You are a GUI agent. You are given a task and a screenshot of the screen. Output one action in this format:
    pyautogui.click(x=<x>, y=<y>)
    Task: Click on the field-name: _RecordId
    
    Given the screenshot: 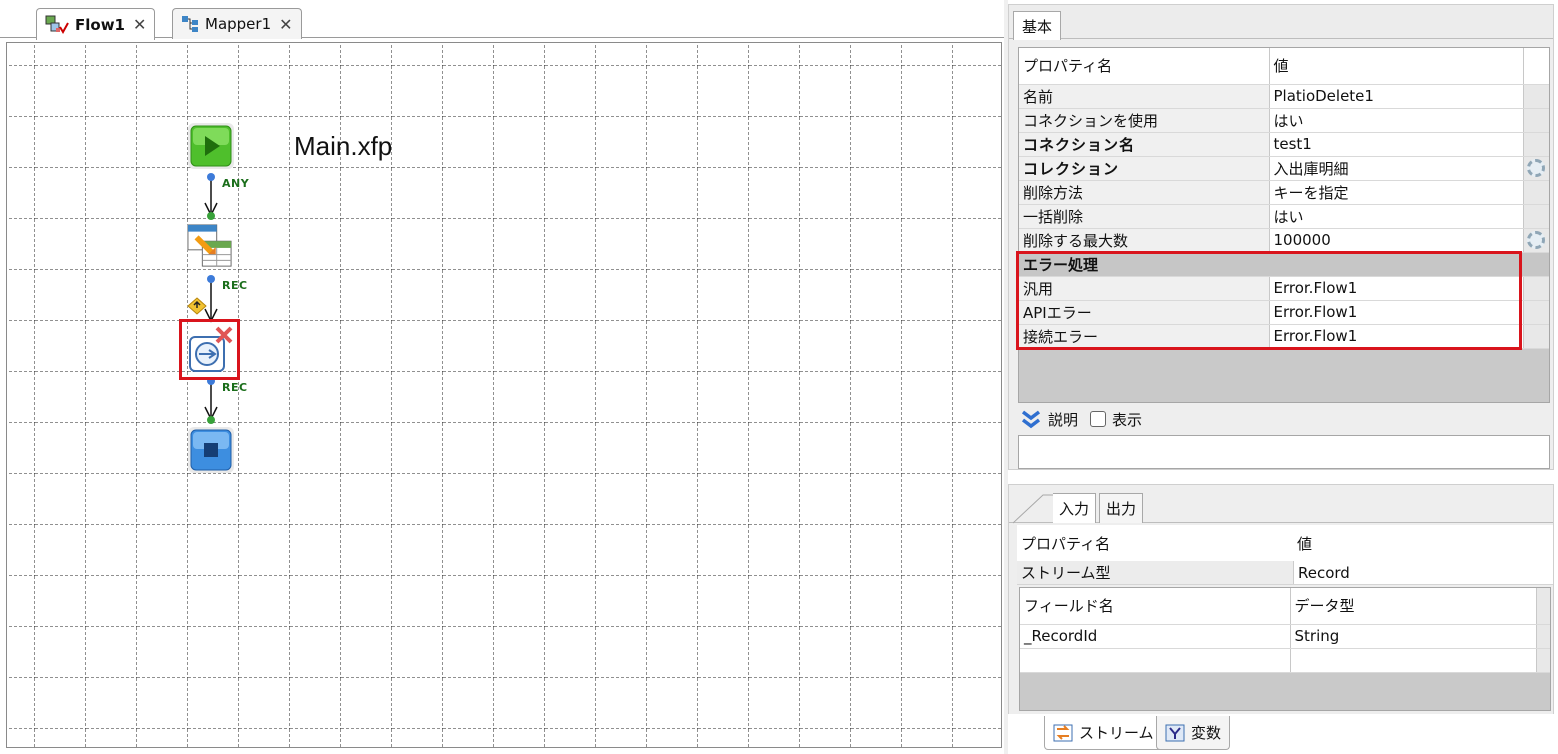 What is the action you would take?
    pyautogui.click(x=1155, y=636)
    